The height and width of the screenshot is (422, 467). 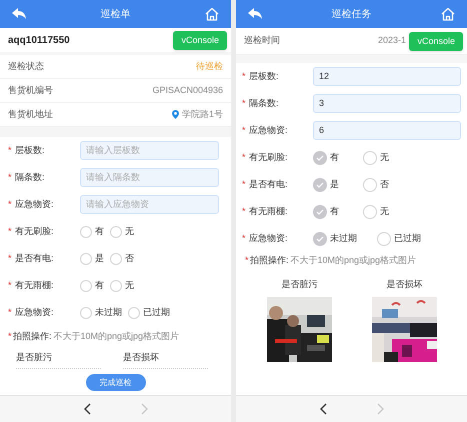 What do you see at coordinates (387, 103) in the screenshot?
I see `input-field: 3` at bounding box center [387, 103].